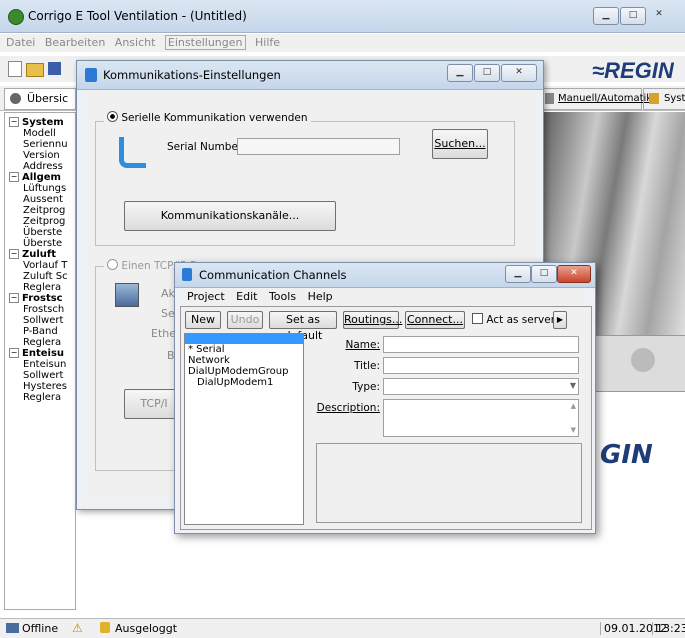 The width and height of the screenshot is (685, 638). What do you see at coordinates (244, 349) in the screenshot?
I see `list-item-serial: * Serial` at bounding box center [244, 349].